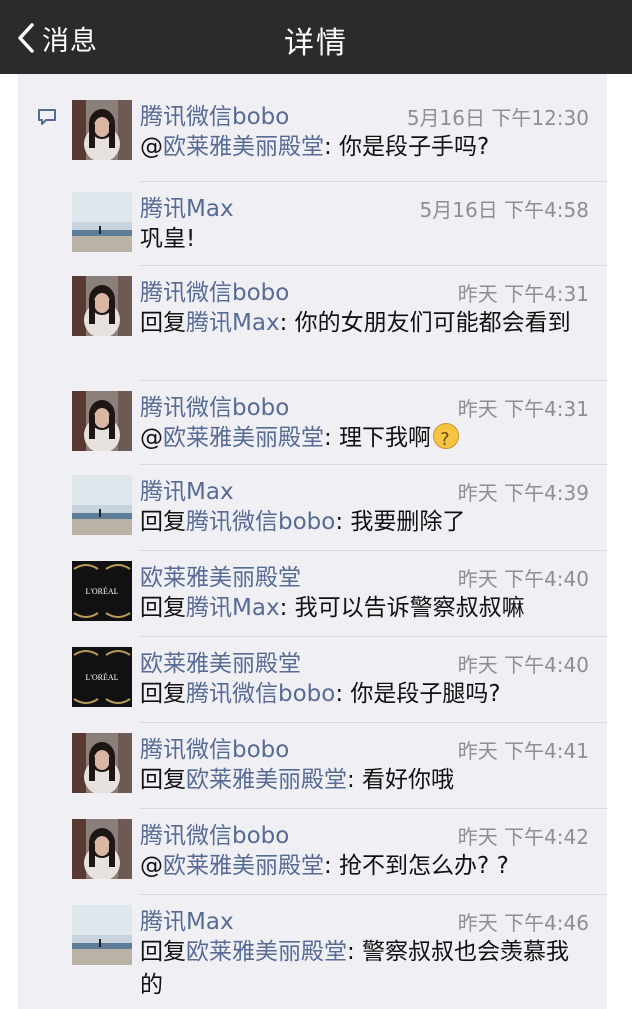  What do you see at coordinates (378, 438) in the screenshot?
I see `comment-content: : 理下我啊` at bounding box center [378, 438].